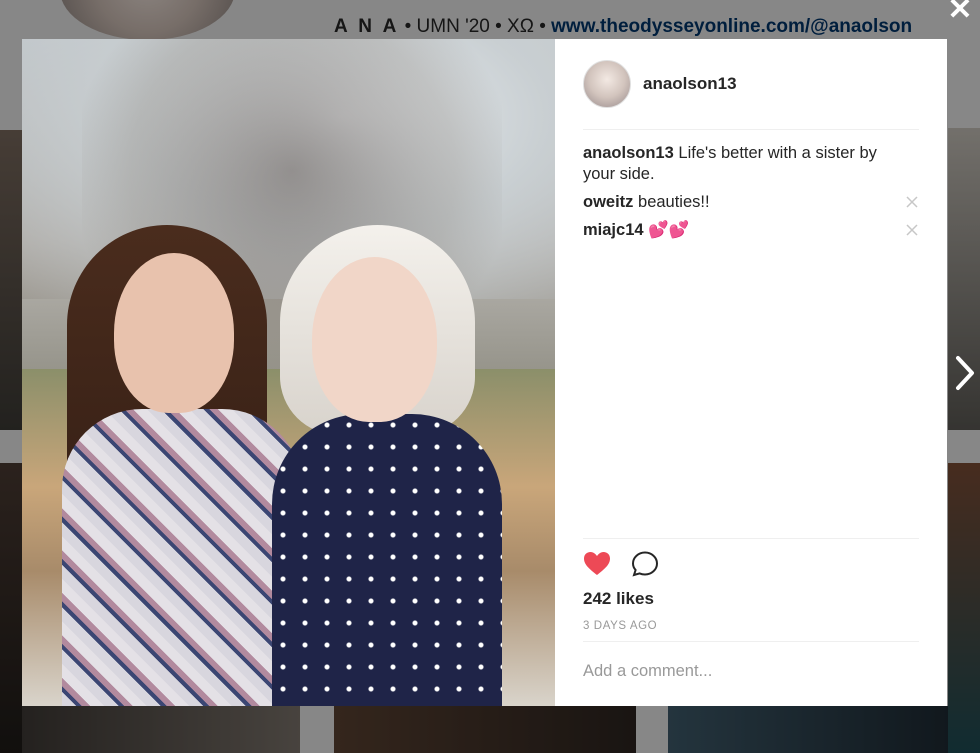  What do you see at coordinates (674, 202) in the screenshot?
I see `comment-text: beauties!!` at bounding box center [674, 202].